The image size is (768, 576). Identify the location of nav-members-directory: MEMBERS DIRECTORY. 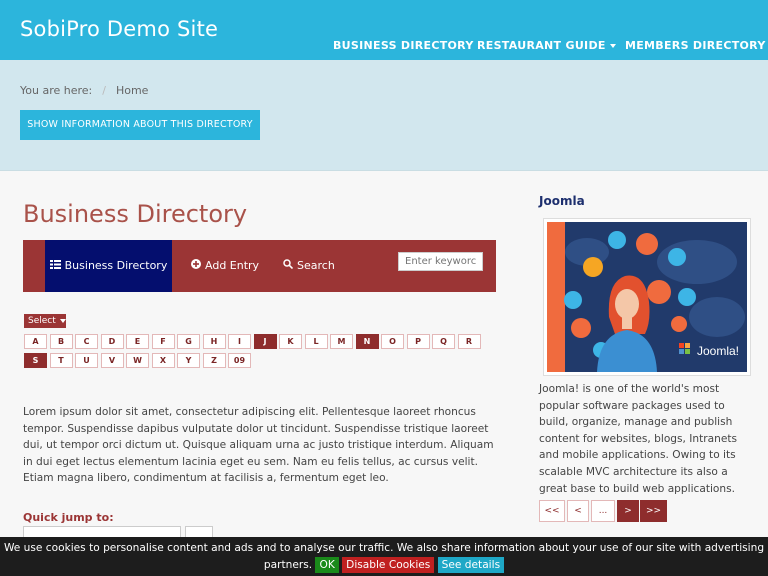
(695, 45).